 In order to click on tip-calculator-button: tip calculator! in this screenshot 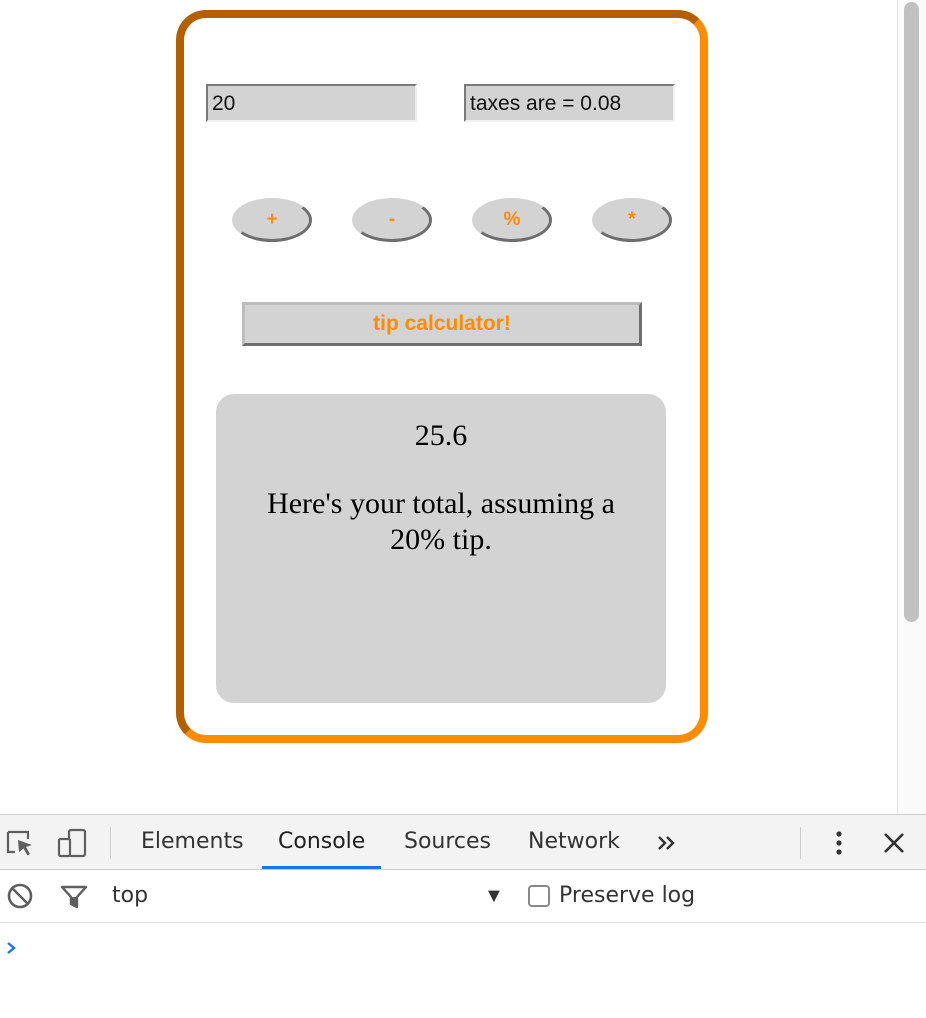, I will do `click(442, 324)`.